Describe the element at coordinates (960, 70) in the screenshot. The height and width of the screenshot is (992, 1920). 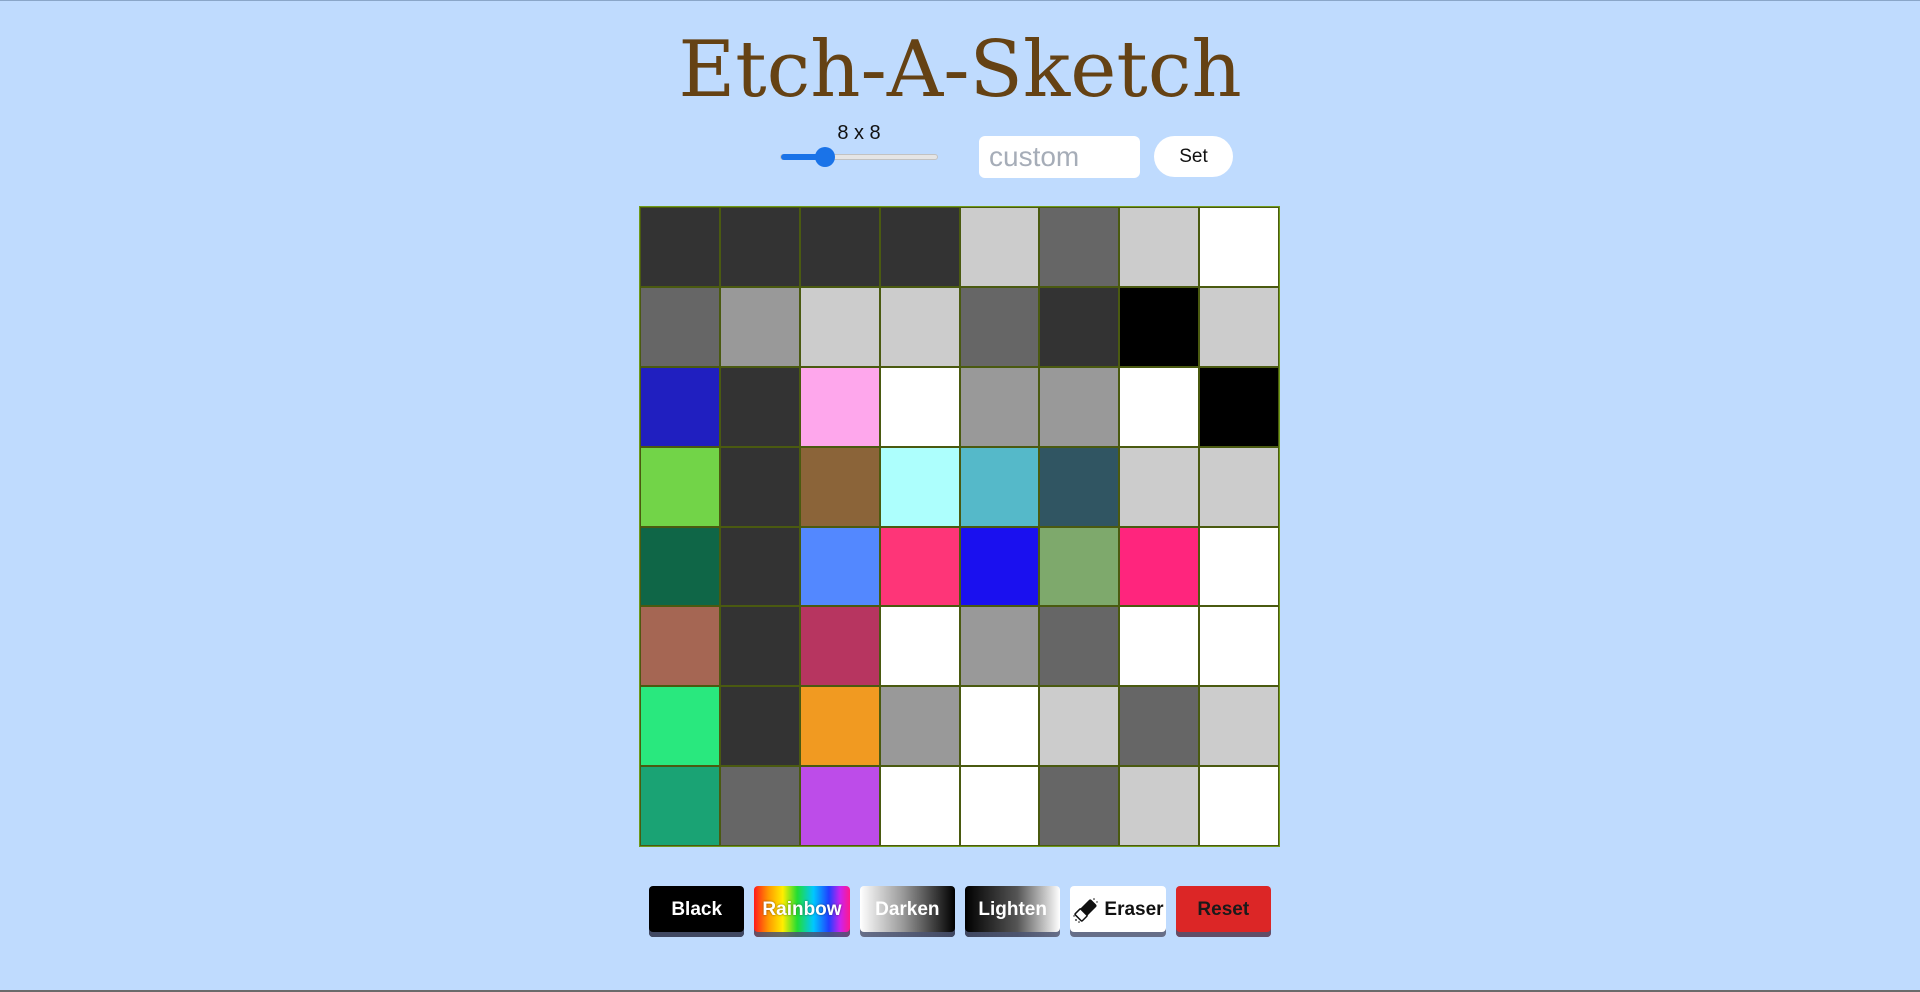
I see `page-title: Etch-A-Sketch` at that location.